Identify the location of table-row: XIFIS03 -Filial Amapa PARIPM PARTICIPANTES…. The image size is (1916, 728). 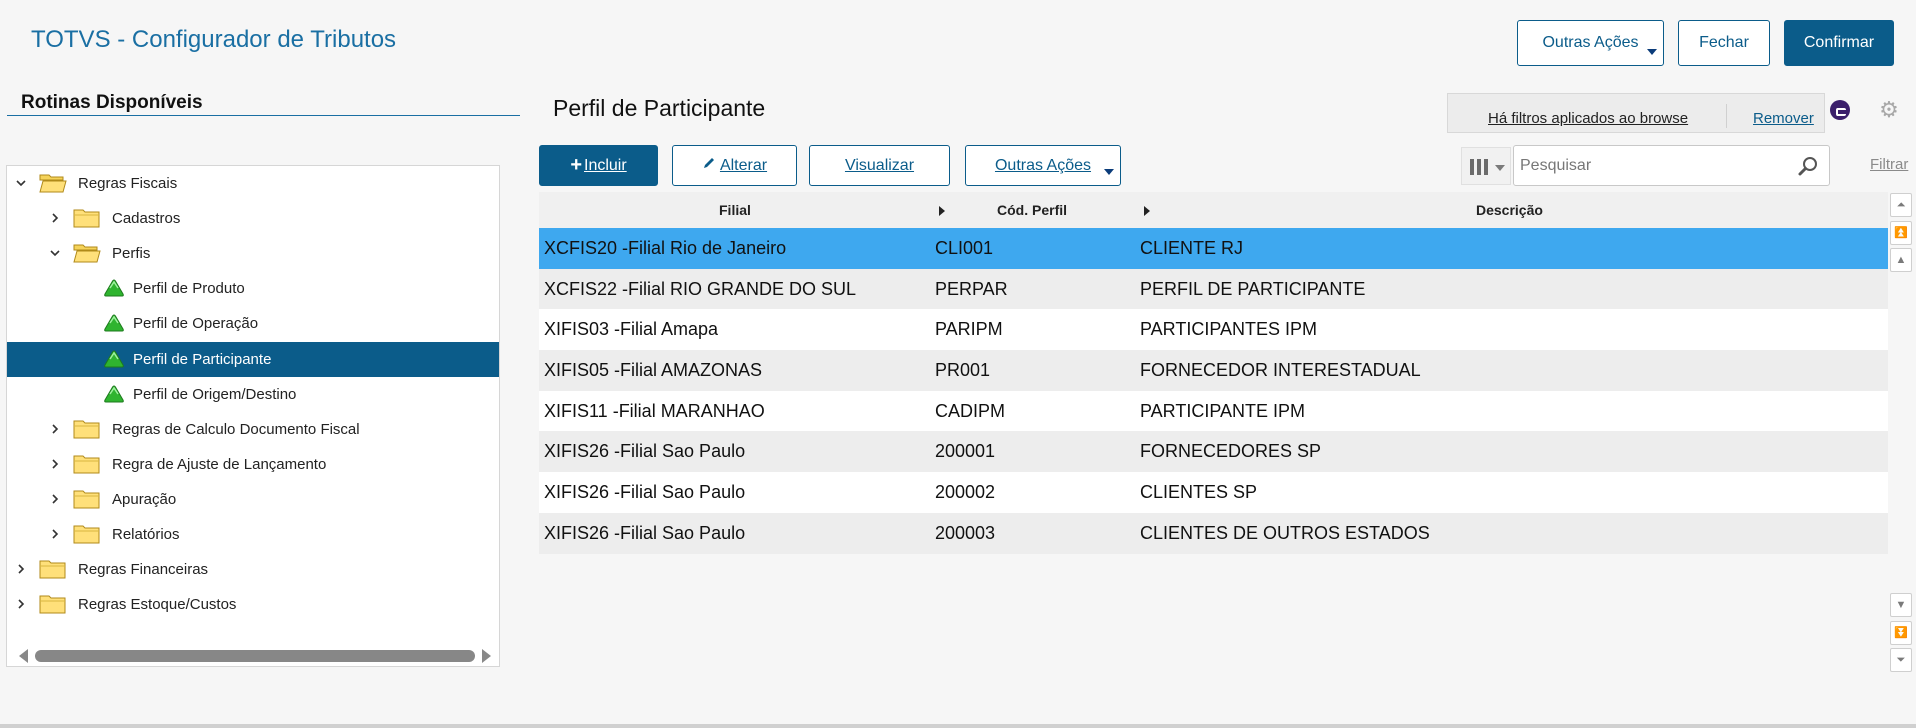
(1213, 330).